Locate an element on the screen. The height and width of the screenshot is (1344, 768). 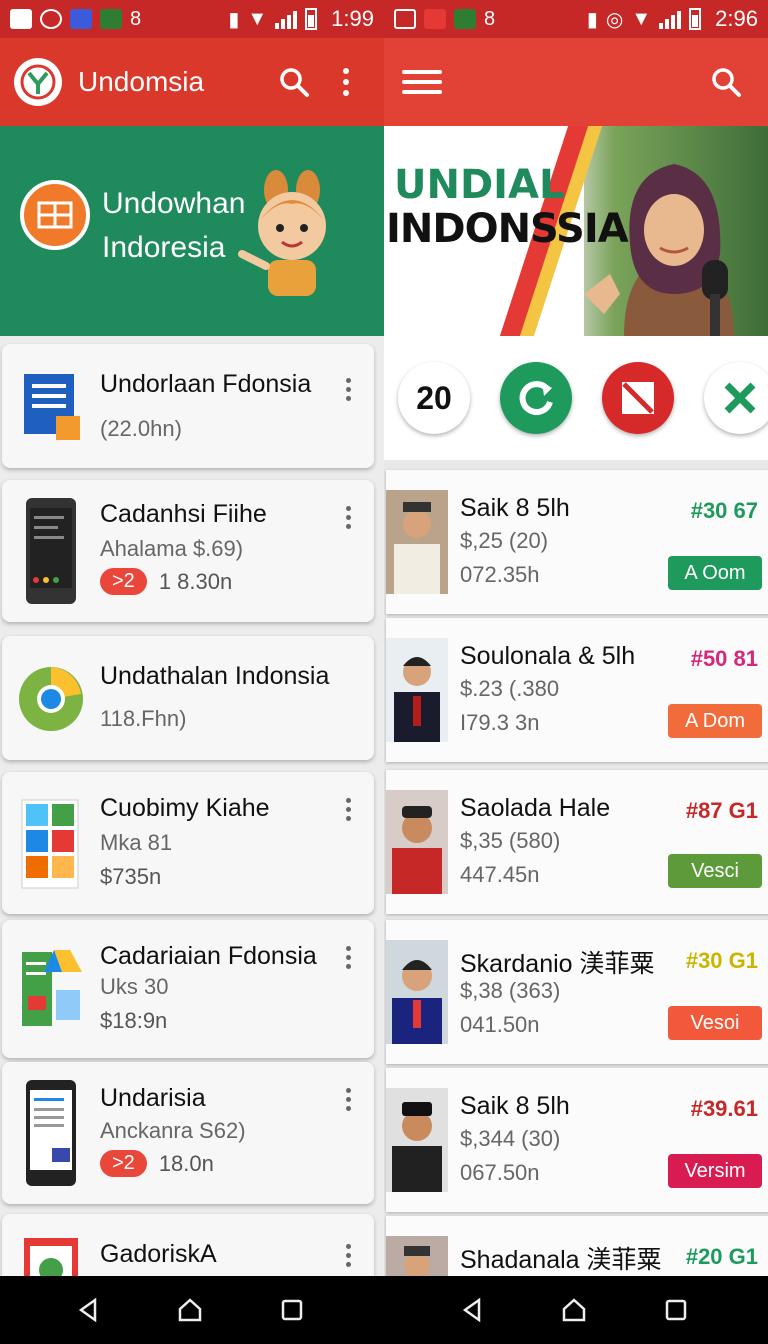
list-item: Undarisia Anckanra S62) >2 18.0n is located at coordinates (188, 1133).